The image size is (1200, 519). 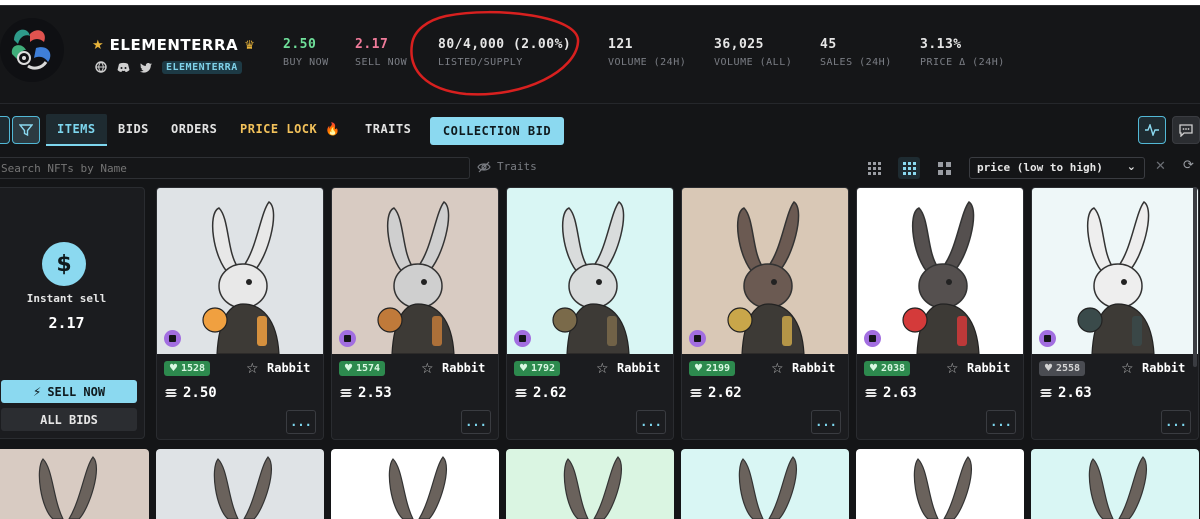 What do you see at coordinates (306, 62) in the screenshot?
I see `stat-label: BUY NOW` at bounding box center [306, 62].